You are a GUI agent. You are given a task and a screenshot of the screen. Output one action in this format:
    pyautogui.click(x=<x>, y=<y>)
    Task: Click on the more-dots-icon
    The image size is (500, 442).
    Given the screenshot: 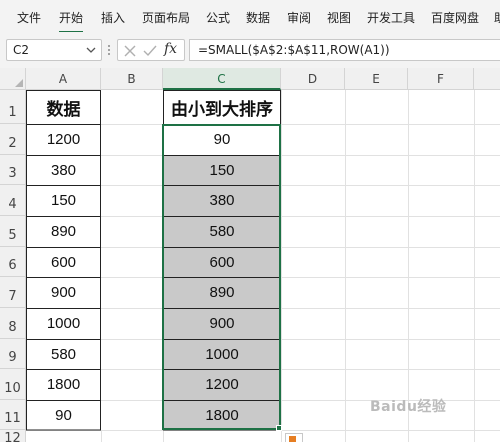 What is the action you would take?
    pyautogui.click(x=109, y=50)
    